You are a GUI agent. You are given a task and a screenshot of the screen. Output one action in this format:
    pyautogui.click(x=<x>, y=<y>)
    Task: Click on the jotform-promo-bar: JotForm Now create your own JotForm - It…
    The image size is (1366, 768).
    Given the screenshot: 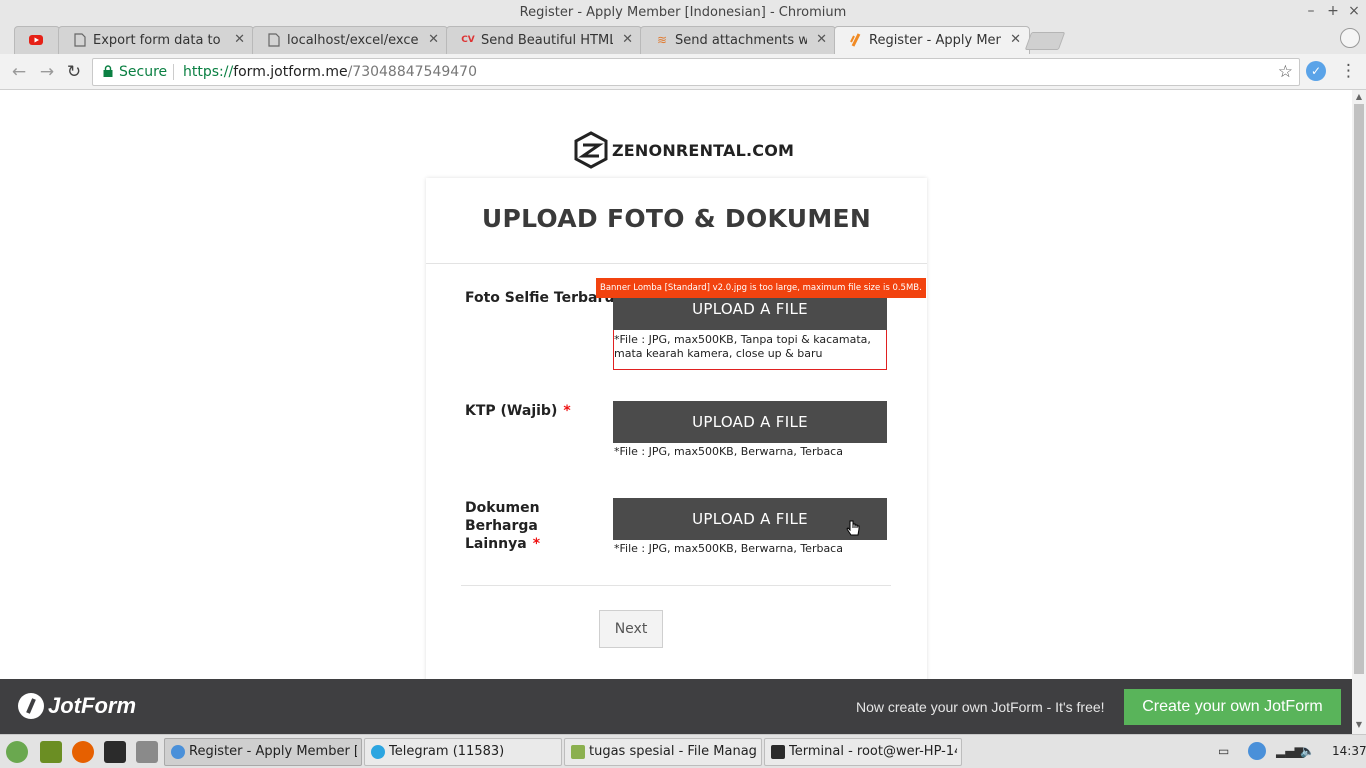 What is the action you would take?
    pyautogui.click(x=676, y=706)
    